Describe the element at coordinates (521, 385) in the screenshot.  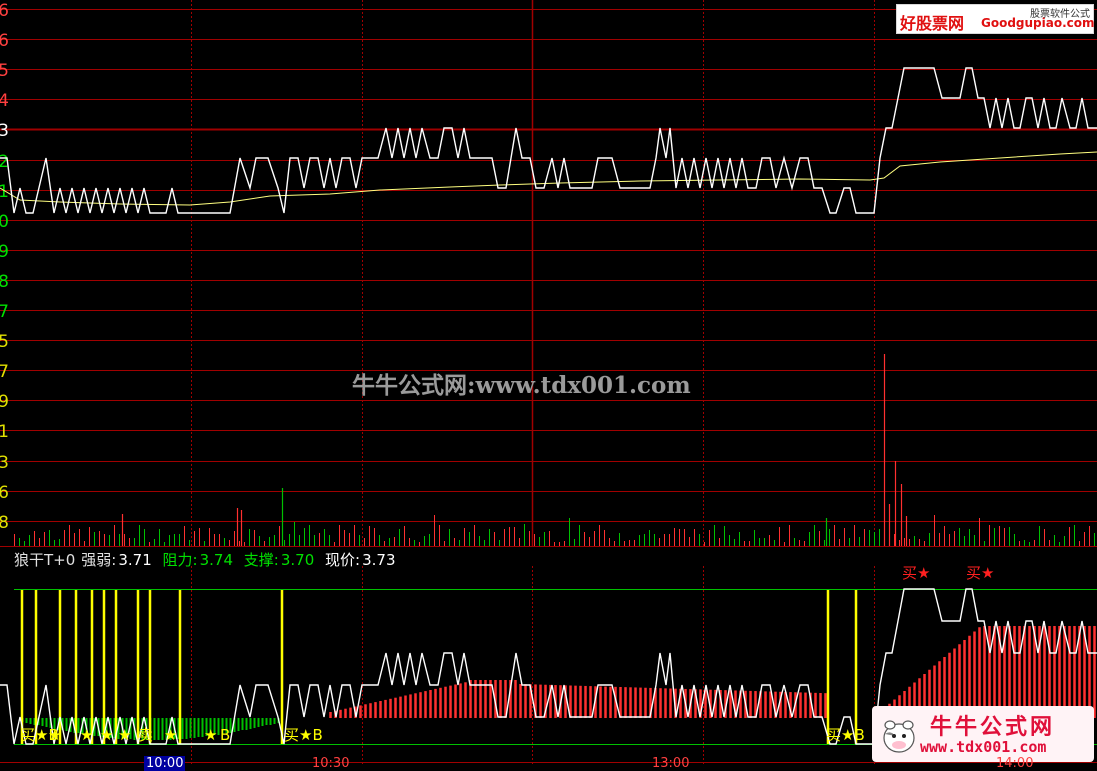
I see `watermark-text: 牛牛公式网:www.tdx001.com` at that location.